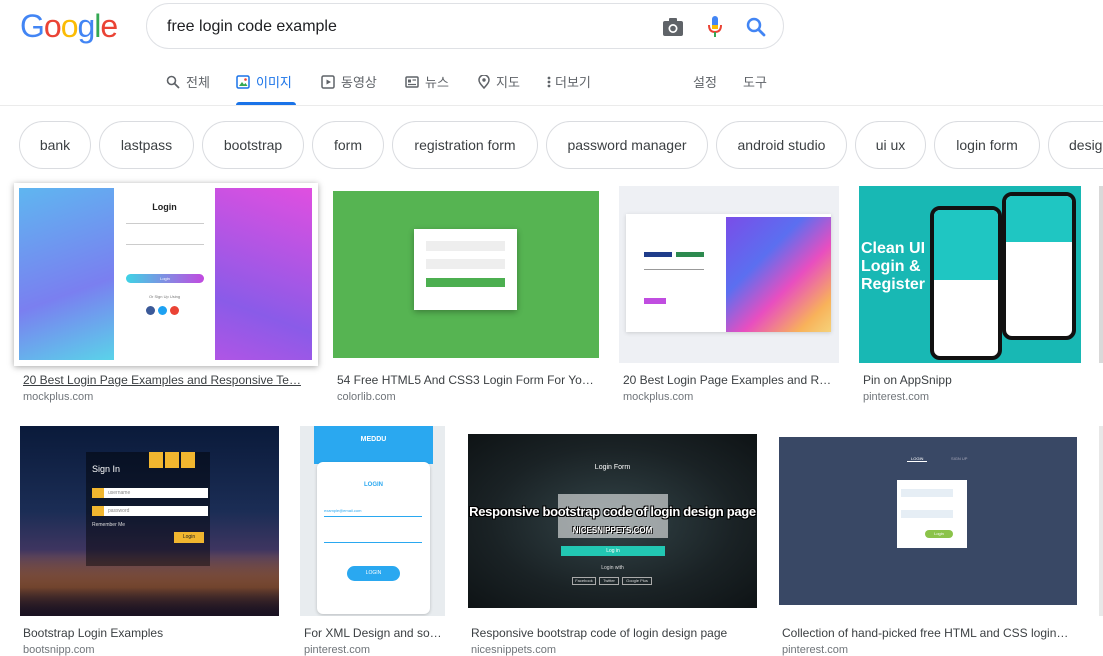  What do you see at coordinates (274, 82) in the screenshot?
I see `tab-label: 이미지` at bounding box center [274, 82].